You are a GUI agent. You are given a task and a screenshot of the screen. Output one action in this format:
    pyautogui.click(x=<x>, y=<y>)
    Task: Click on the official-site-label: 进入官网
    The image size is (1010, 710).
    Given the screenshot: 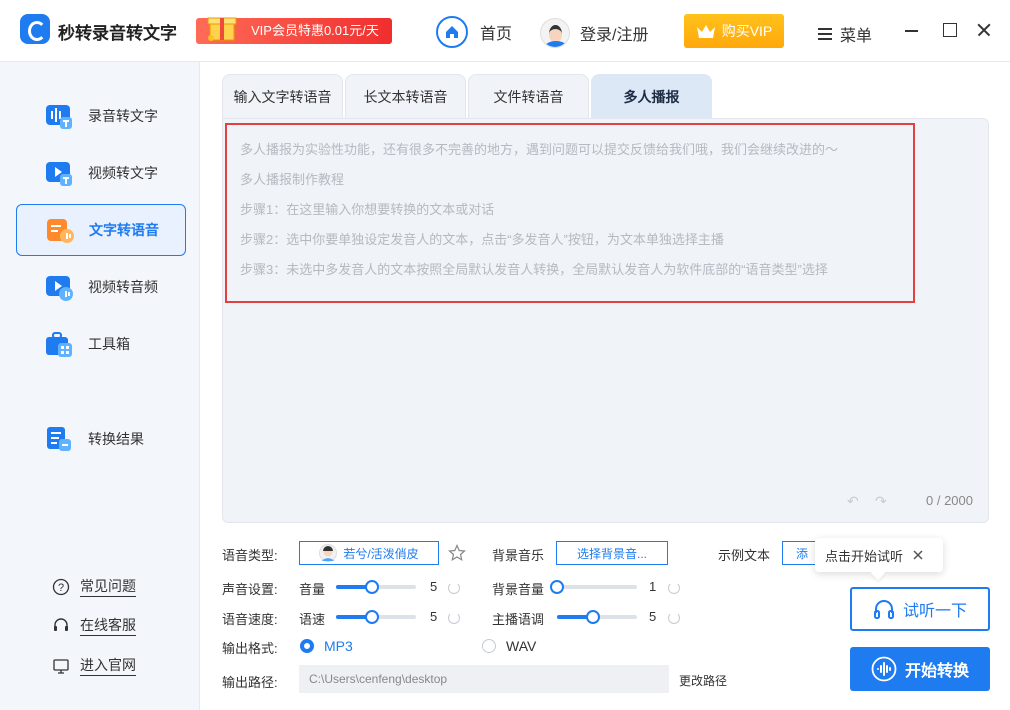 What is the action you would take?
    pyautogui.click(x=108, y=665)
    